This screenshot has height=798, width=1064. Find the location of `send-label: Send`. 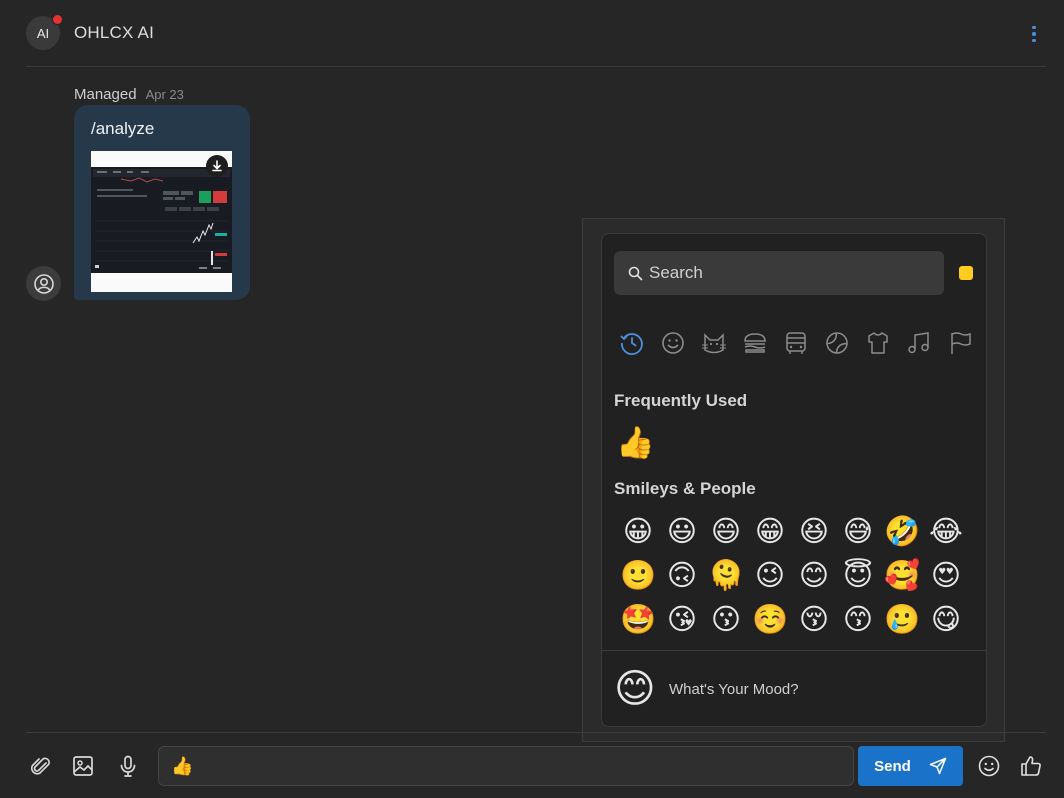

send-label: Send is located at coordinates (892, 766).